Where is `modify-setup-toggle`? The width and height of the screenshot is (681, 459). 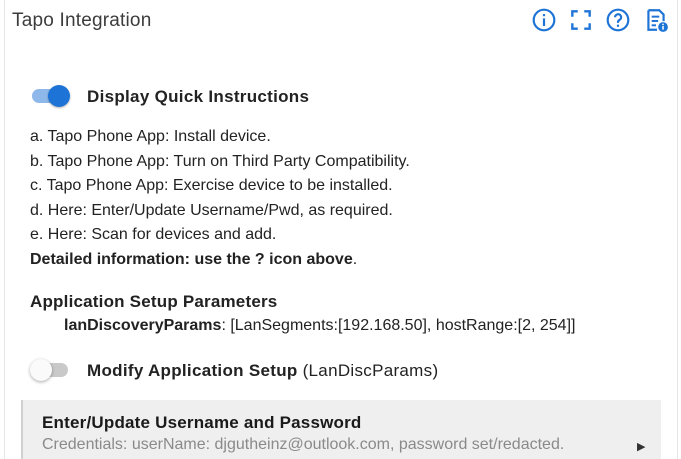 modify-setup-toggle is located at coordinates (50, 370).